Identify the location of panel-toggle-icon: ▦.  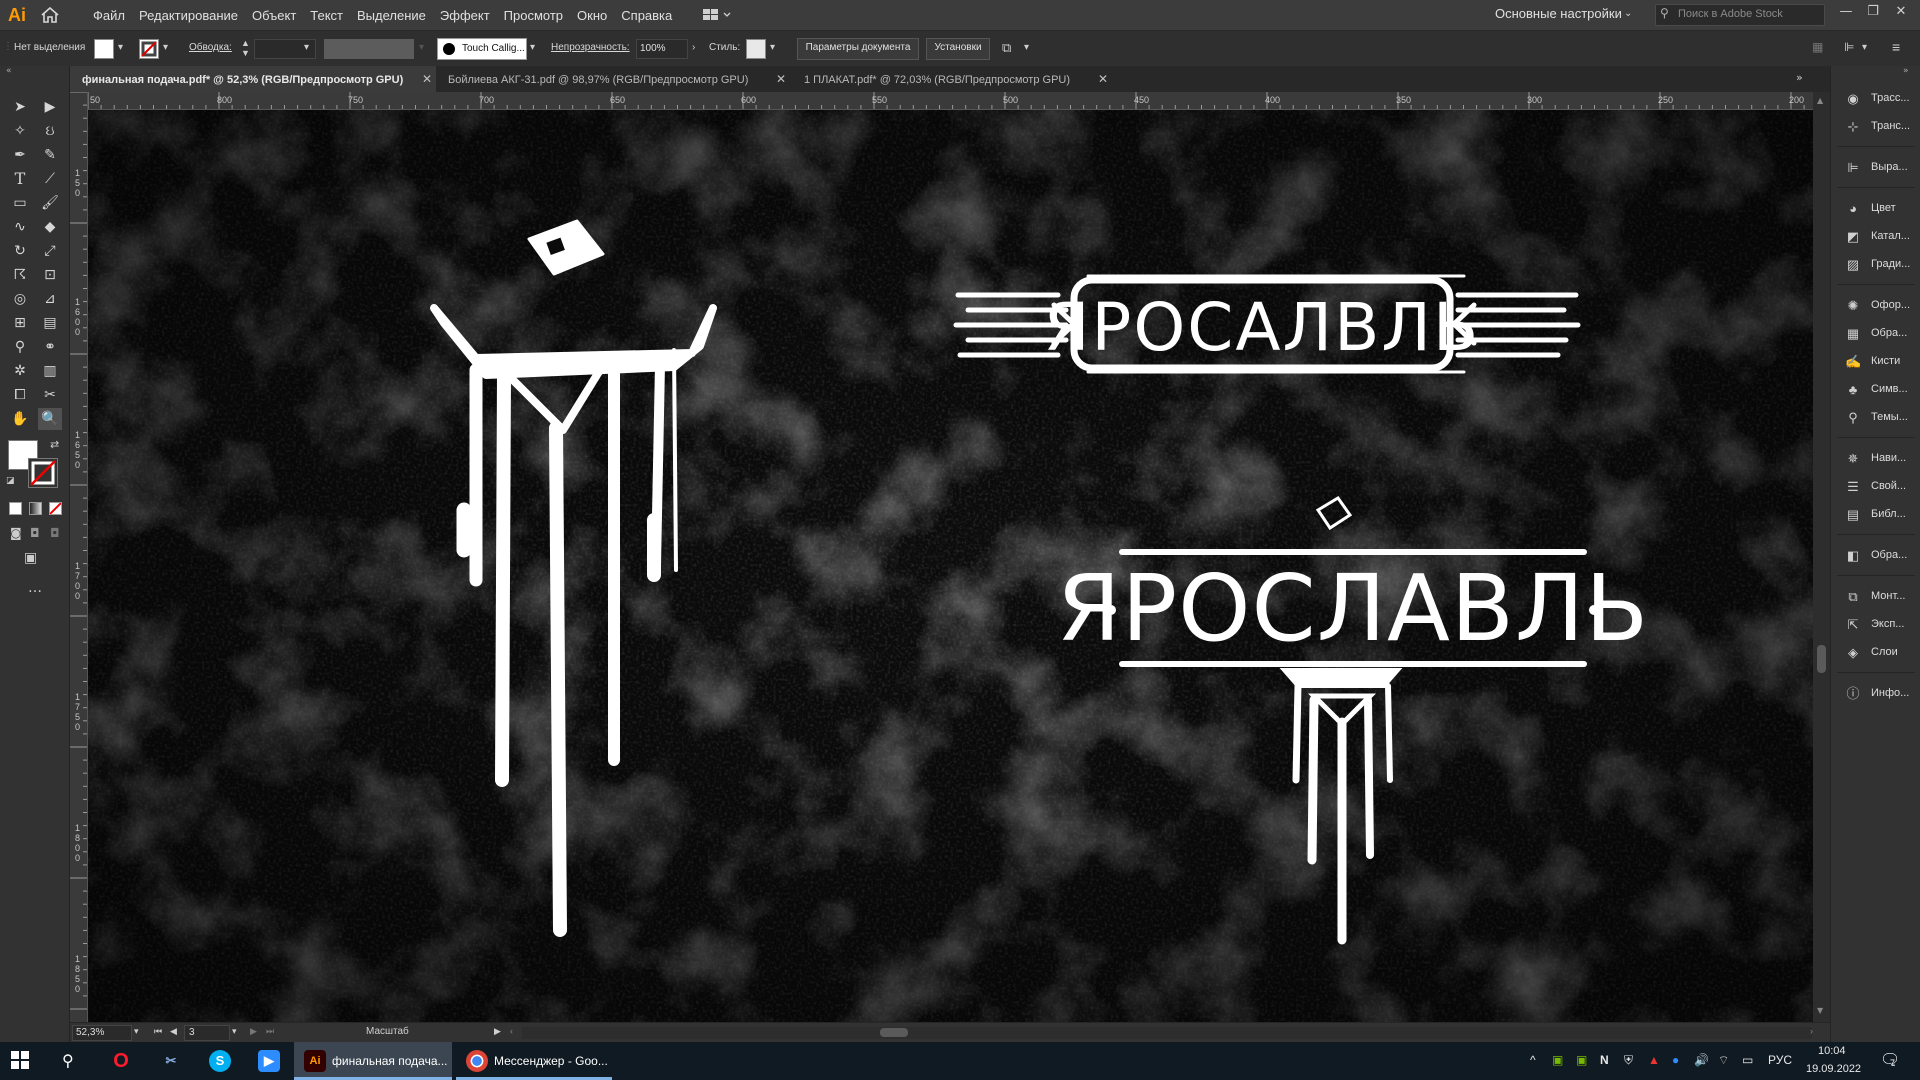
(1817, 47).